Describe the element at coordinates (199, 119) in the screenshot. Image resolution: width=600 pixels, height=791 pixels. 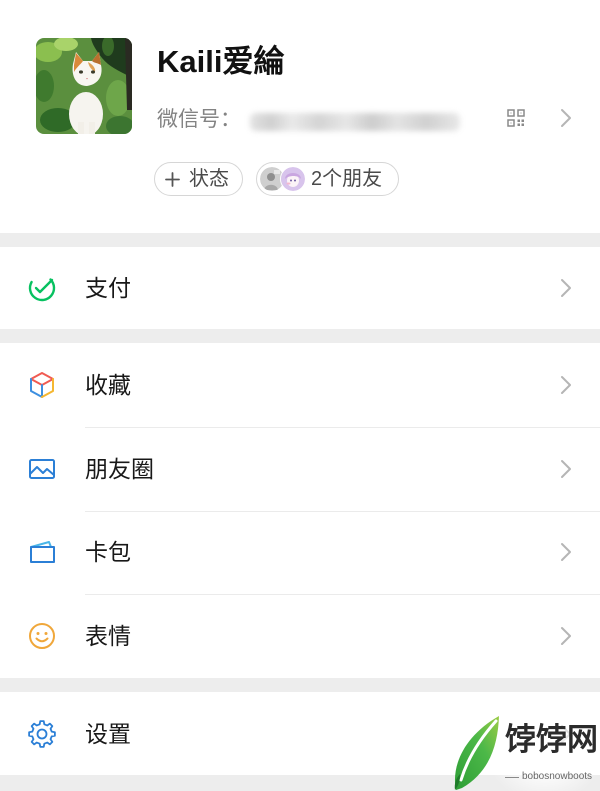
I see `wechat-id-label: 微信号：` at that location.